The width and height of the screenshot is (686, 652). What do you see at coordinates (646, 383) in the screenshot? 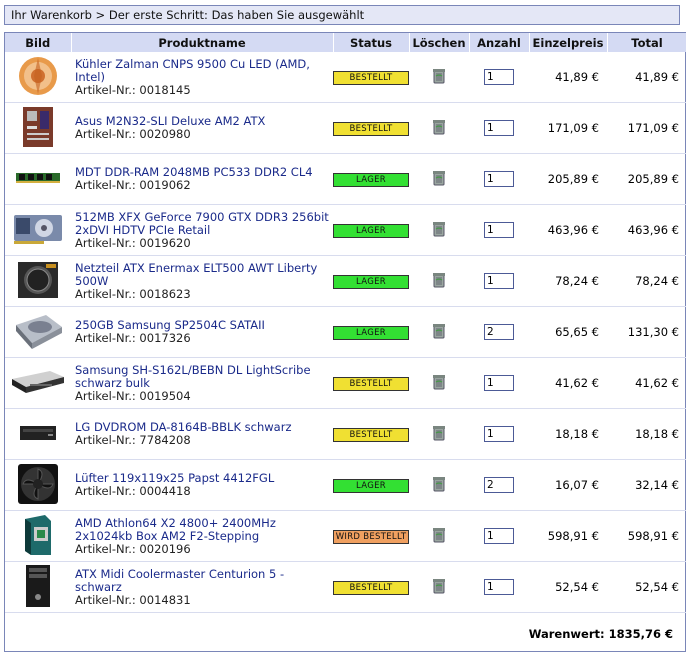
I see `line-total: 41,62 €` at bounding box center [646, 383].